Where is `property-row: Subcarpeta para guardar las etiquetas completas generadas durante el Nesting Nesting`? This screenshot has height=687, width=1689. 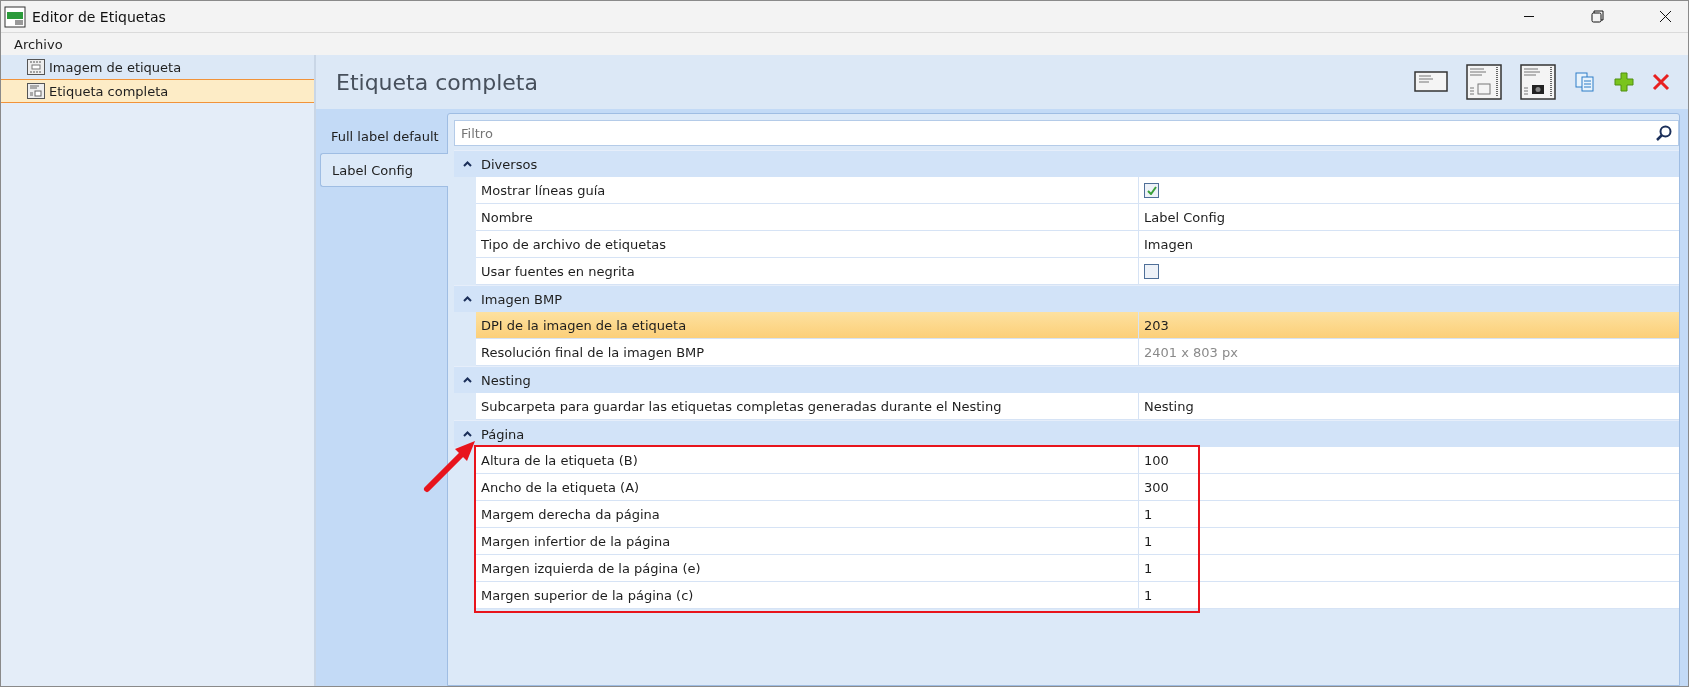 property-row: Subcarpeta para guardar las etiquetas completas generadas durante el Nesting Nesting is located at coordinates (1077, 406).